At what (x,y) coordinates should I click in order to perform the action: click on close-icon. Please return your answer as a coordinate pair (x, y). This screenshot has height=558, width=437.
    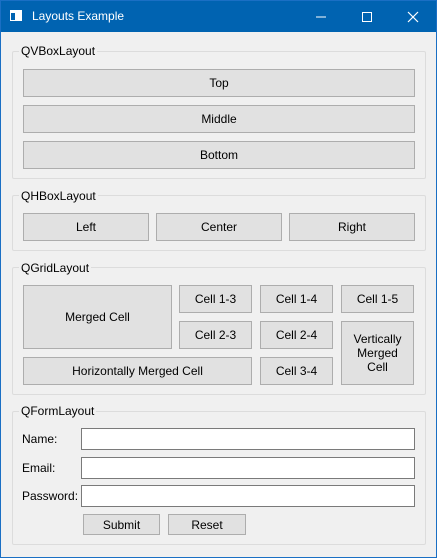
    Looking at the image, I should click on (413, 17).